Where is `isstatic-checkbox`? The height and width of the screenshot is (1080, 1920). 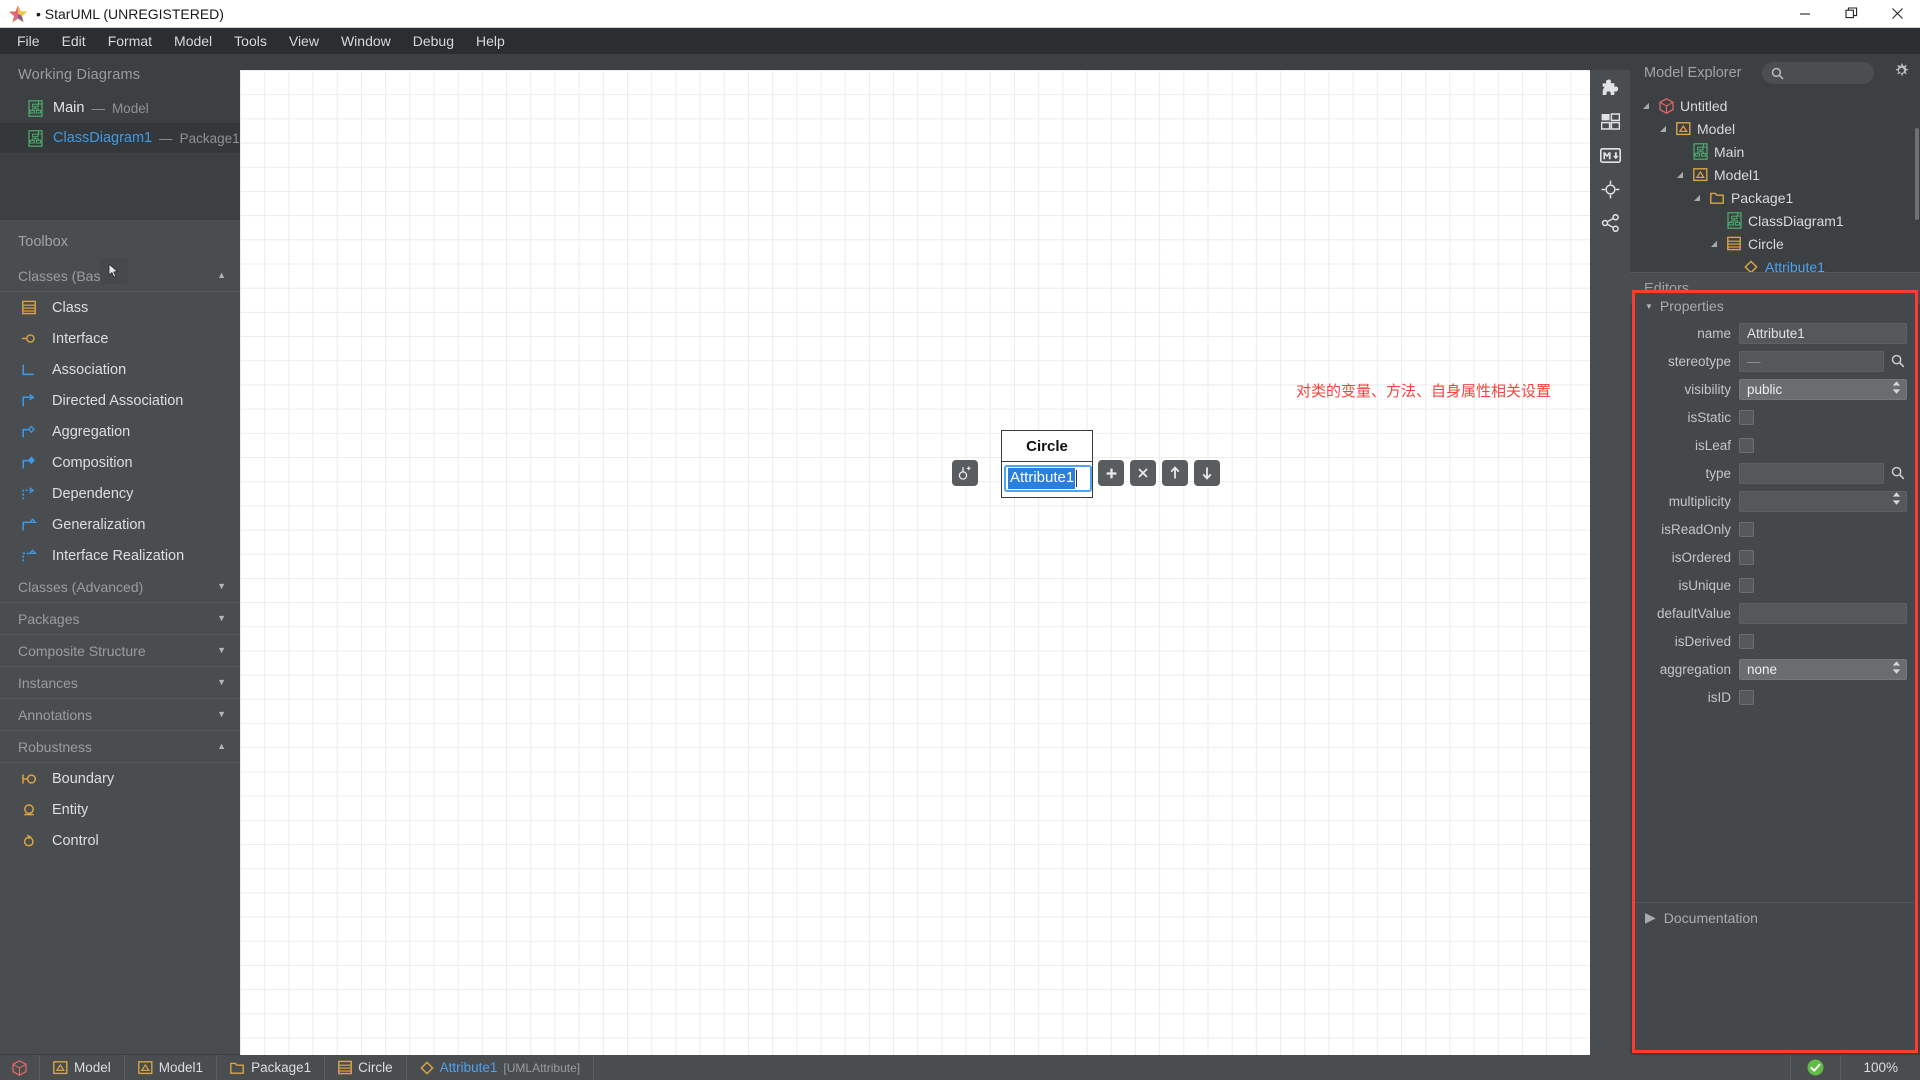
isstatic-checkbox is located at coordinates (1746, 417).